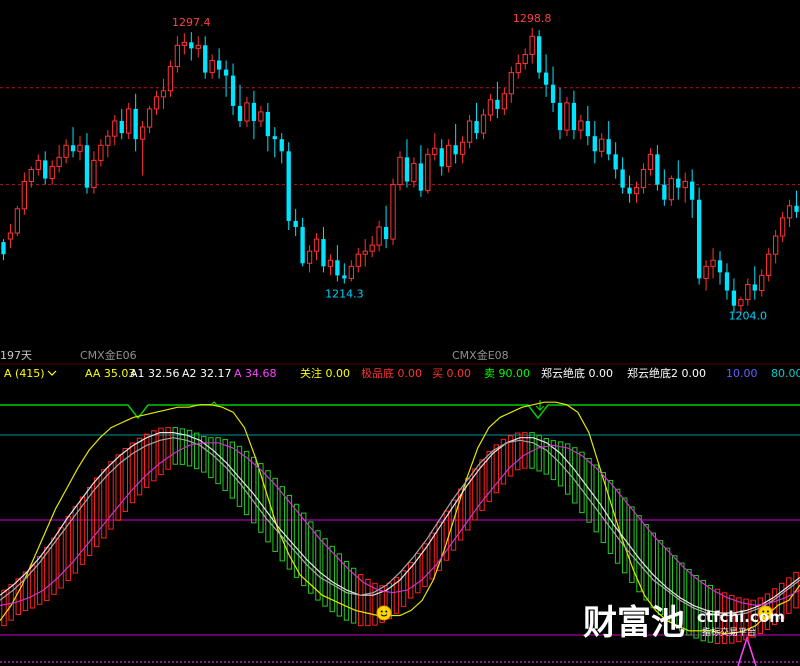 This screenshot has width=800, height=666. Describe the element at coordinates (742, 373) in the screenshot. I see `indicator-value-11: 10.00` at that location.